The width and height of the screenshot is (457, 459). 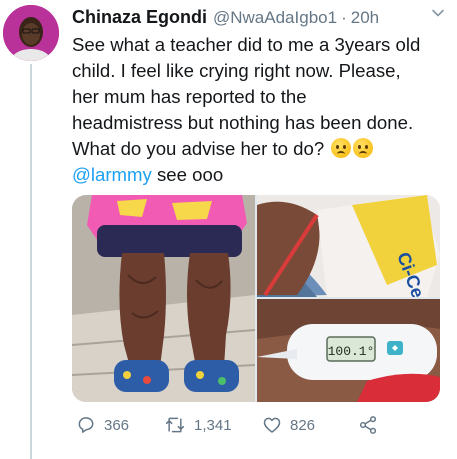 What do you see at coordinates (117, 425) in the screenshot?
I see `reply-count: 366` at bounding box center [117, 425].